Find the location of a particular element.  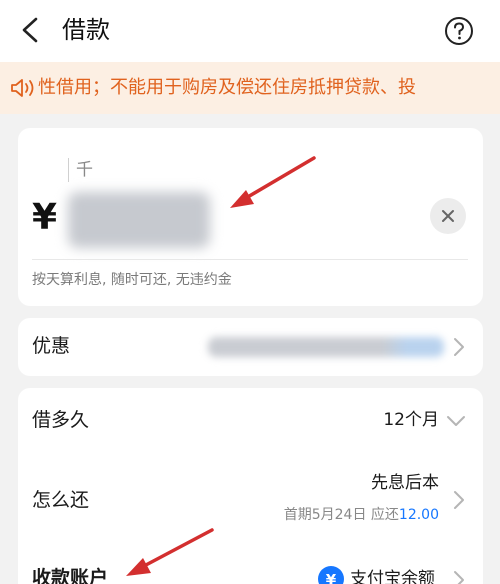

notice-text: 性借用；不能用于购房及偿还住房抵押贷款、投 is located at coordinates (227, 87).